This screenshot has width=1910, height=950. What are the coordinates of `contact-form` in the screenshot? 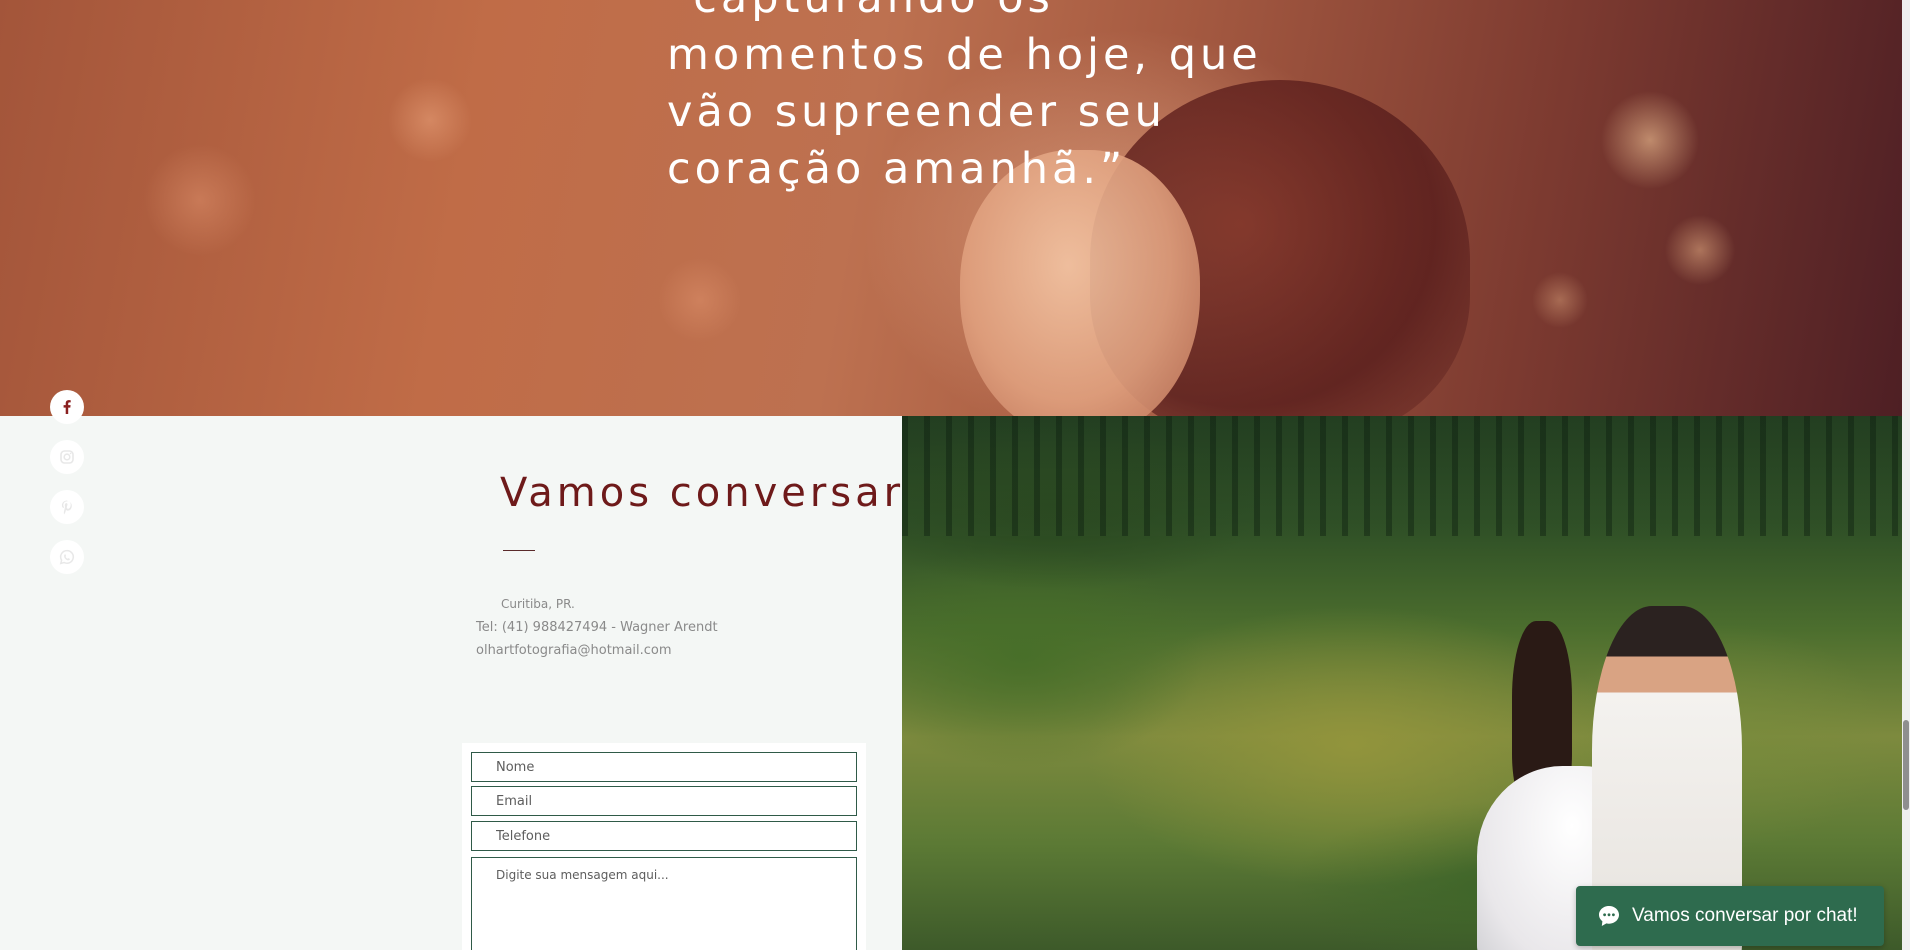 It's located at (664, 846).